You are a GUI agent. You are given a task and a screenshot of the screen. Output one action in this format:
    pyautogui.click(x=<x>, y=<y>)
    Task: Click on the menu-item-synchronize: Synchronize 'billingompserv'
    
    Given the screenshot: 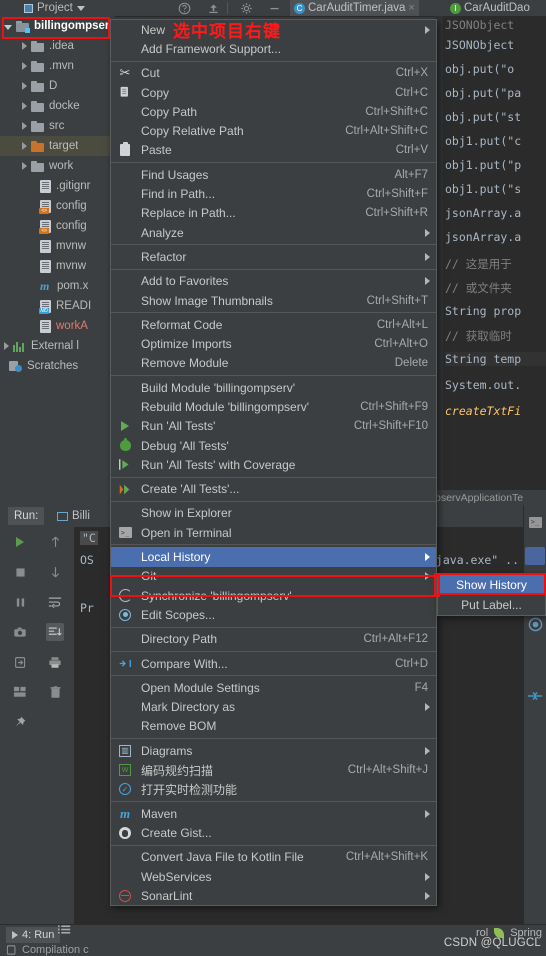 What is the action you would take?
    pyautogui.click(x=273, y=595)
    